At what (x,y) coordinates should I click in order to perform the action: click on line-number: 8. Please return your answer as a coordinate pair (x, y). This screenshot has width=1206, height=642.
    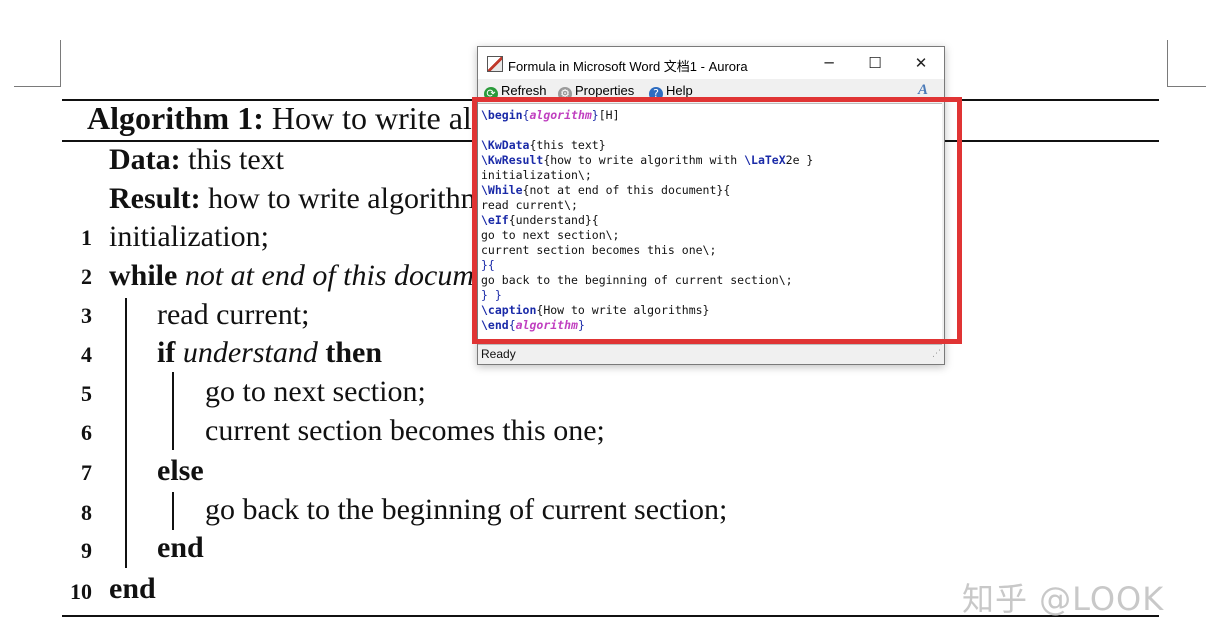
    Looking at the image, I should click on (86, 512).